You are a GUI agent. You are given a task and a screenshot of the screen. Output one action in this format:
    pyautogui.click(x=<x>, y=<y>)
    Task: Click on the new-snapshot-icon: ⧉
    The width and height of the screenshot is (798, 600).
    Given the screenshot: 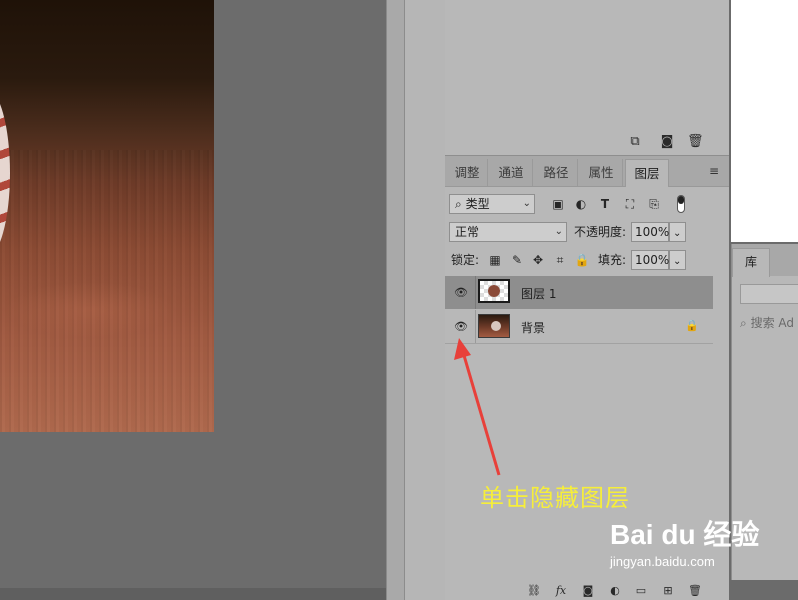 What is the action you would take?
    pyautogui.click(x=635, y=142)
    